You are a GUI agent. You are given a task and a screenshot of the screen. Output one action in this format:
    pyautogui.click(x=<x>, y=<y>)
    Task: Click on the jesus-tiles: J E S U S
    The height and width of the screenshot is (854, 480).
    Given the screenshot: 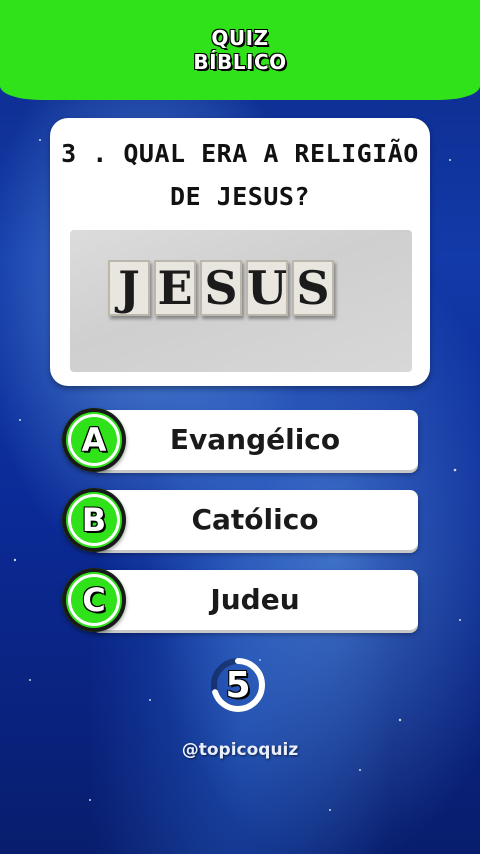 What is the action you would take?
    pyautogui.click(x=221, y=288)
    